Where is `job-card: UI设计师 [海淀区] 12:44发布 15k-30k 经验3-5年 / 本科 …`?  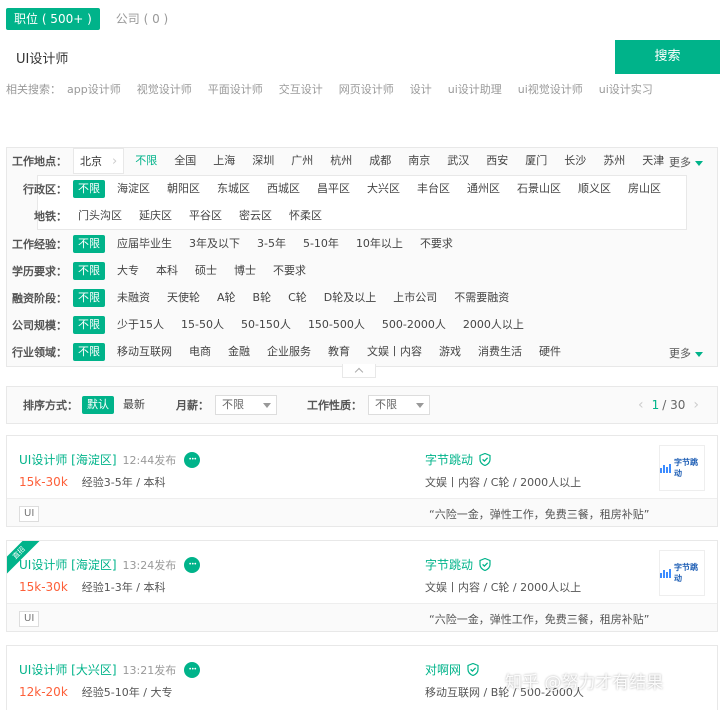 job-card: UI设计师 [海淀区] 12:44发布 15k-30k 经验3-5年 / 本科 … is located at coordinates (362, 481).